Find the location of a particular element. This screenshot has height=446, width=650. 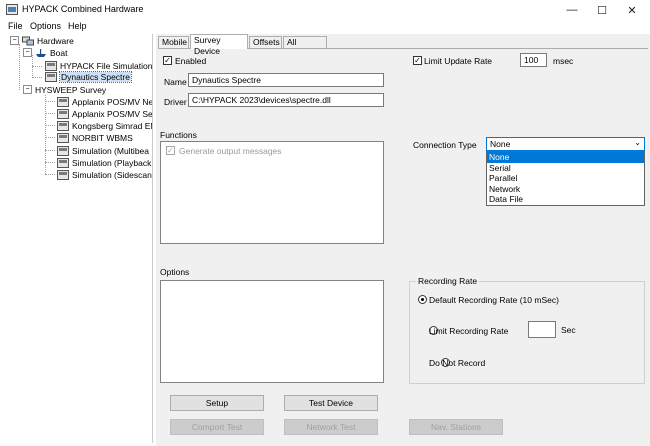

options-label: Options is located at coordinates (175, 272).